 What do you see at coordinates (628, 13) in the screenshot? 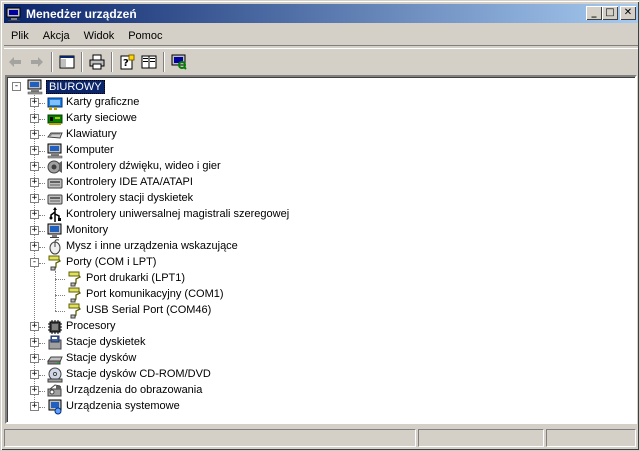
I see `close-button: ✕` at bounding box center [628, 13].